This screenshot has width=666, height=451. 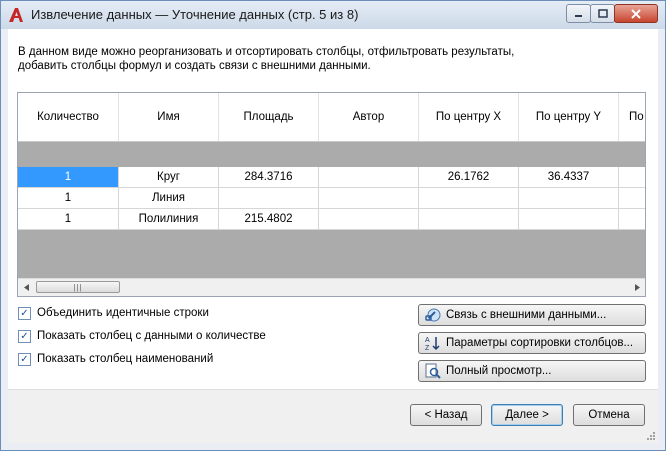 What do you see at coordinates (169, 177) in the screenshot?
I see `table-cell: Круг` at bounding box center [169, 177].